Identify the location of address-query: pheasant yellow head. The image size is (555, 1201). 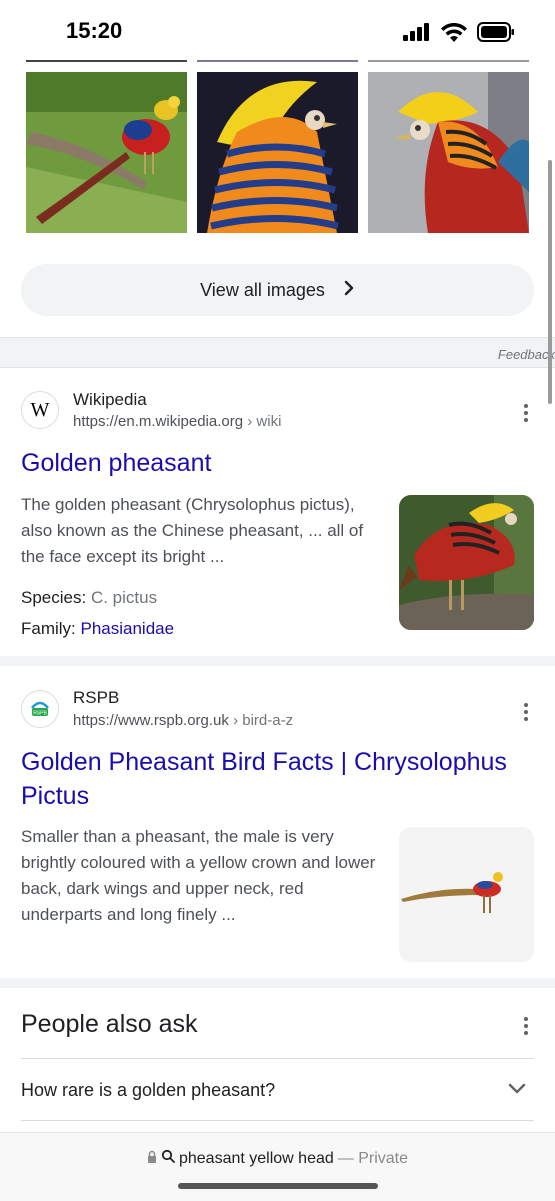
(256, 1158).